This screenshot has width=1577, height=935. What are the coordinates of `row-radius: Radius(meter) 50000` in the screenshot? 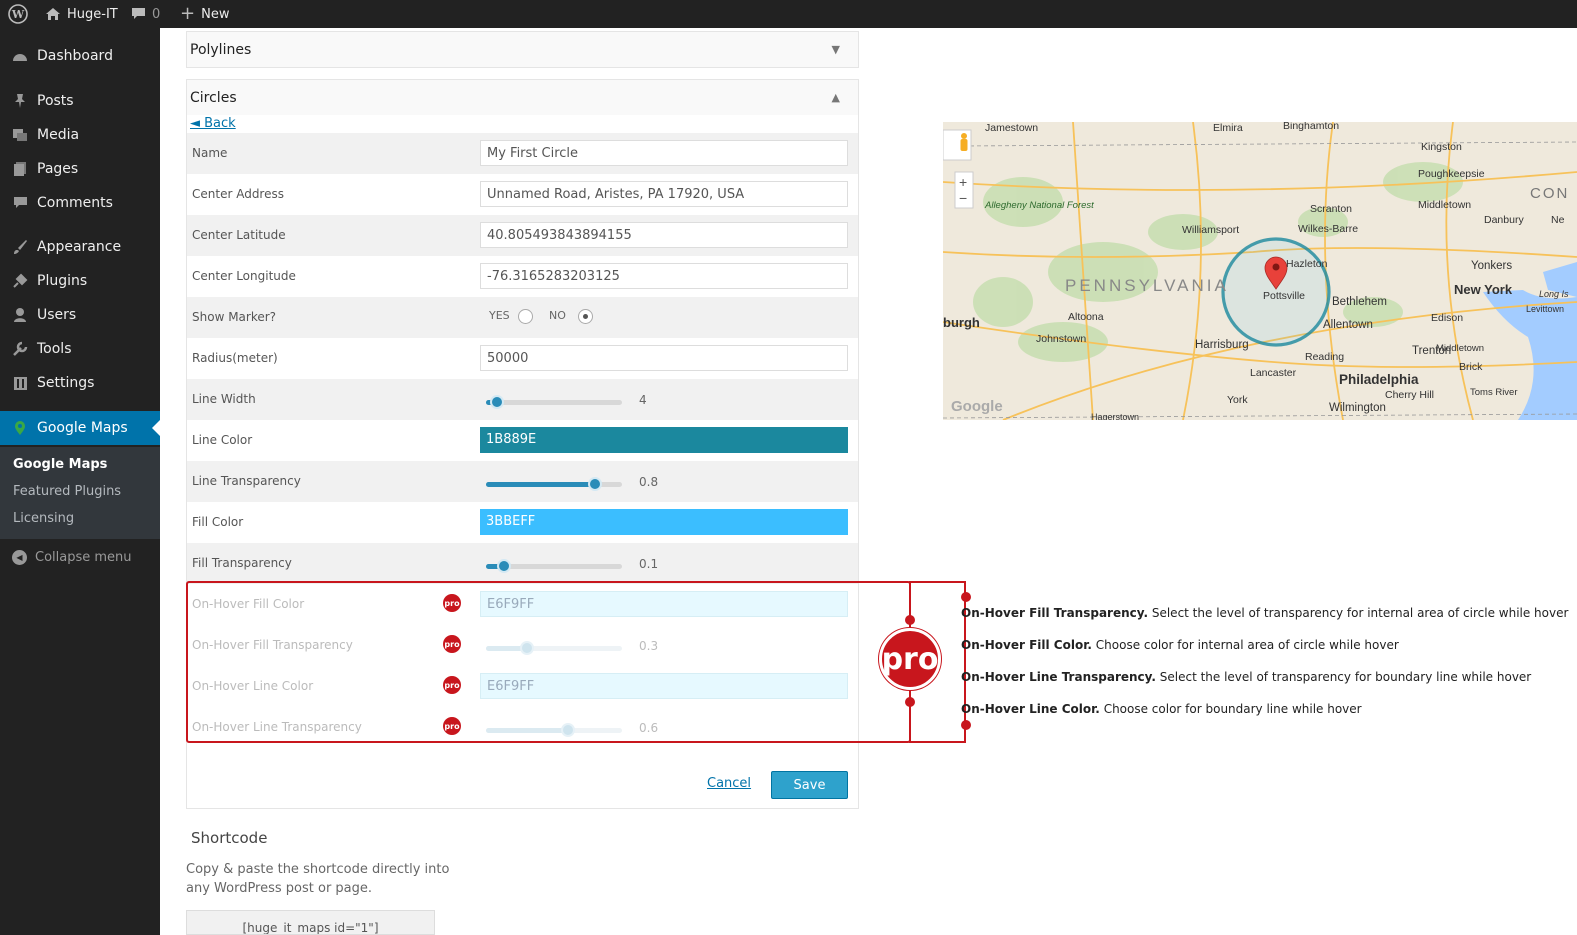 It's located at (522, 358).